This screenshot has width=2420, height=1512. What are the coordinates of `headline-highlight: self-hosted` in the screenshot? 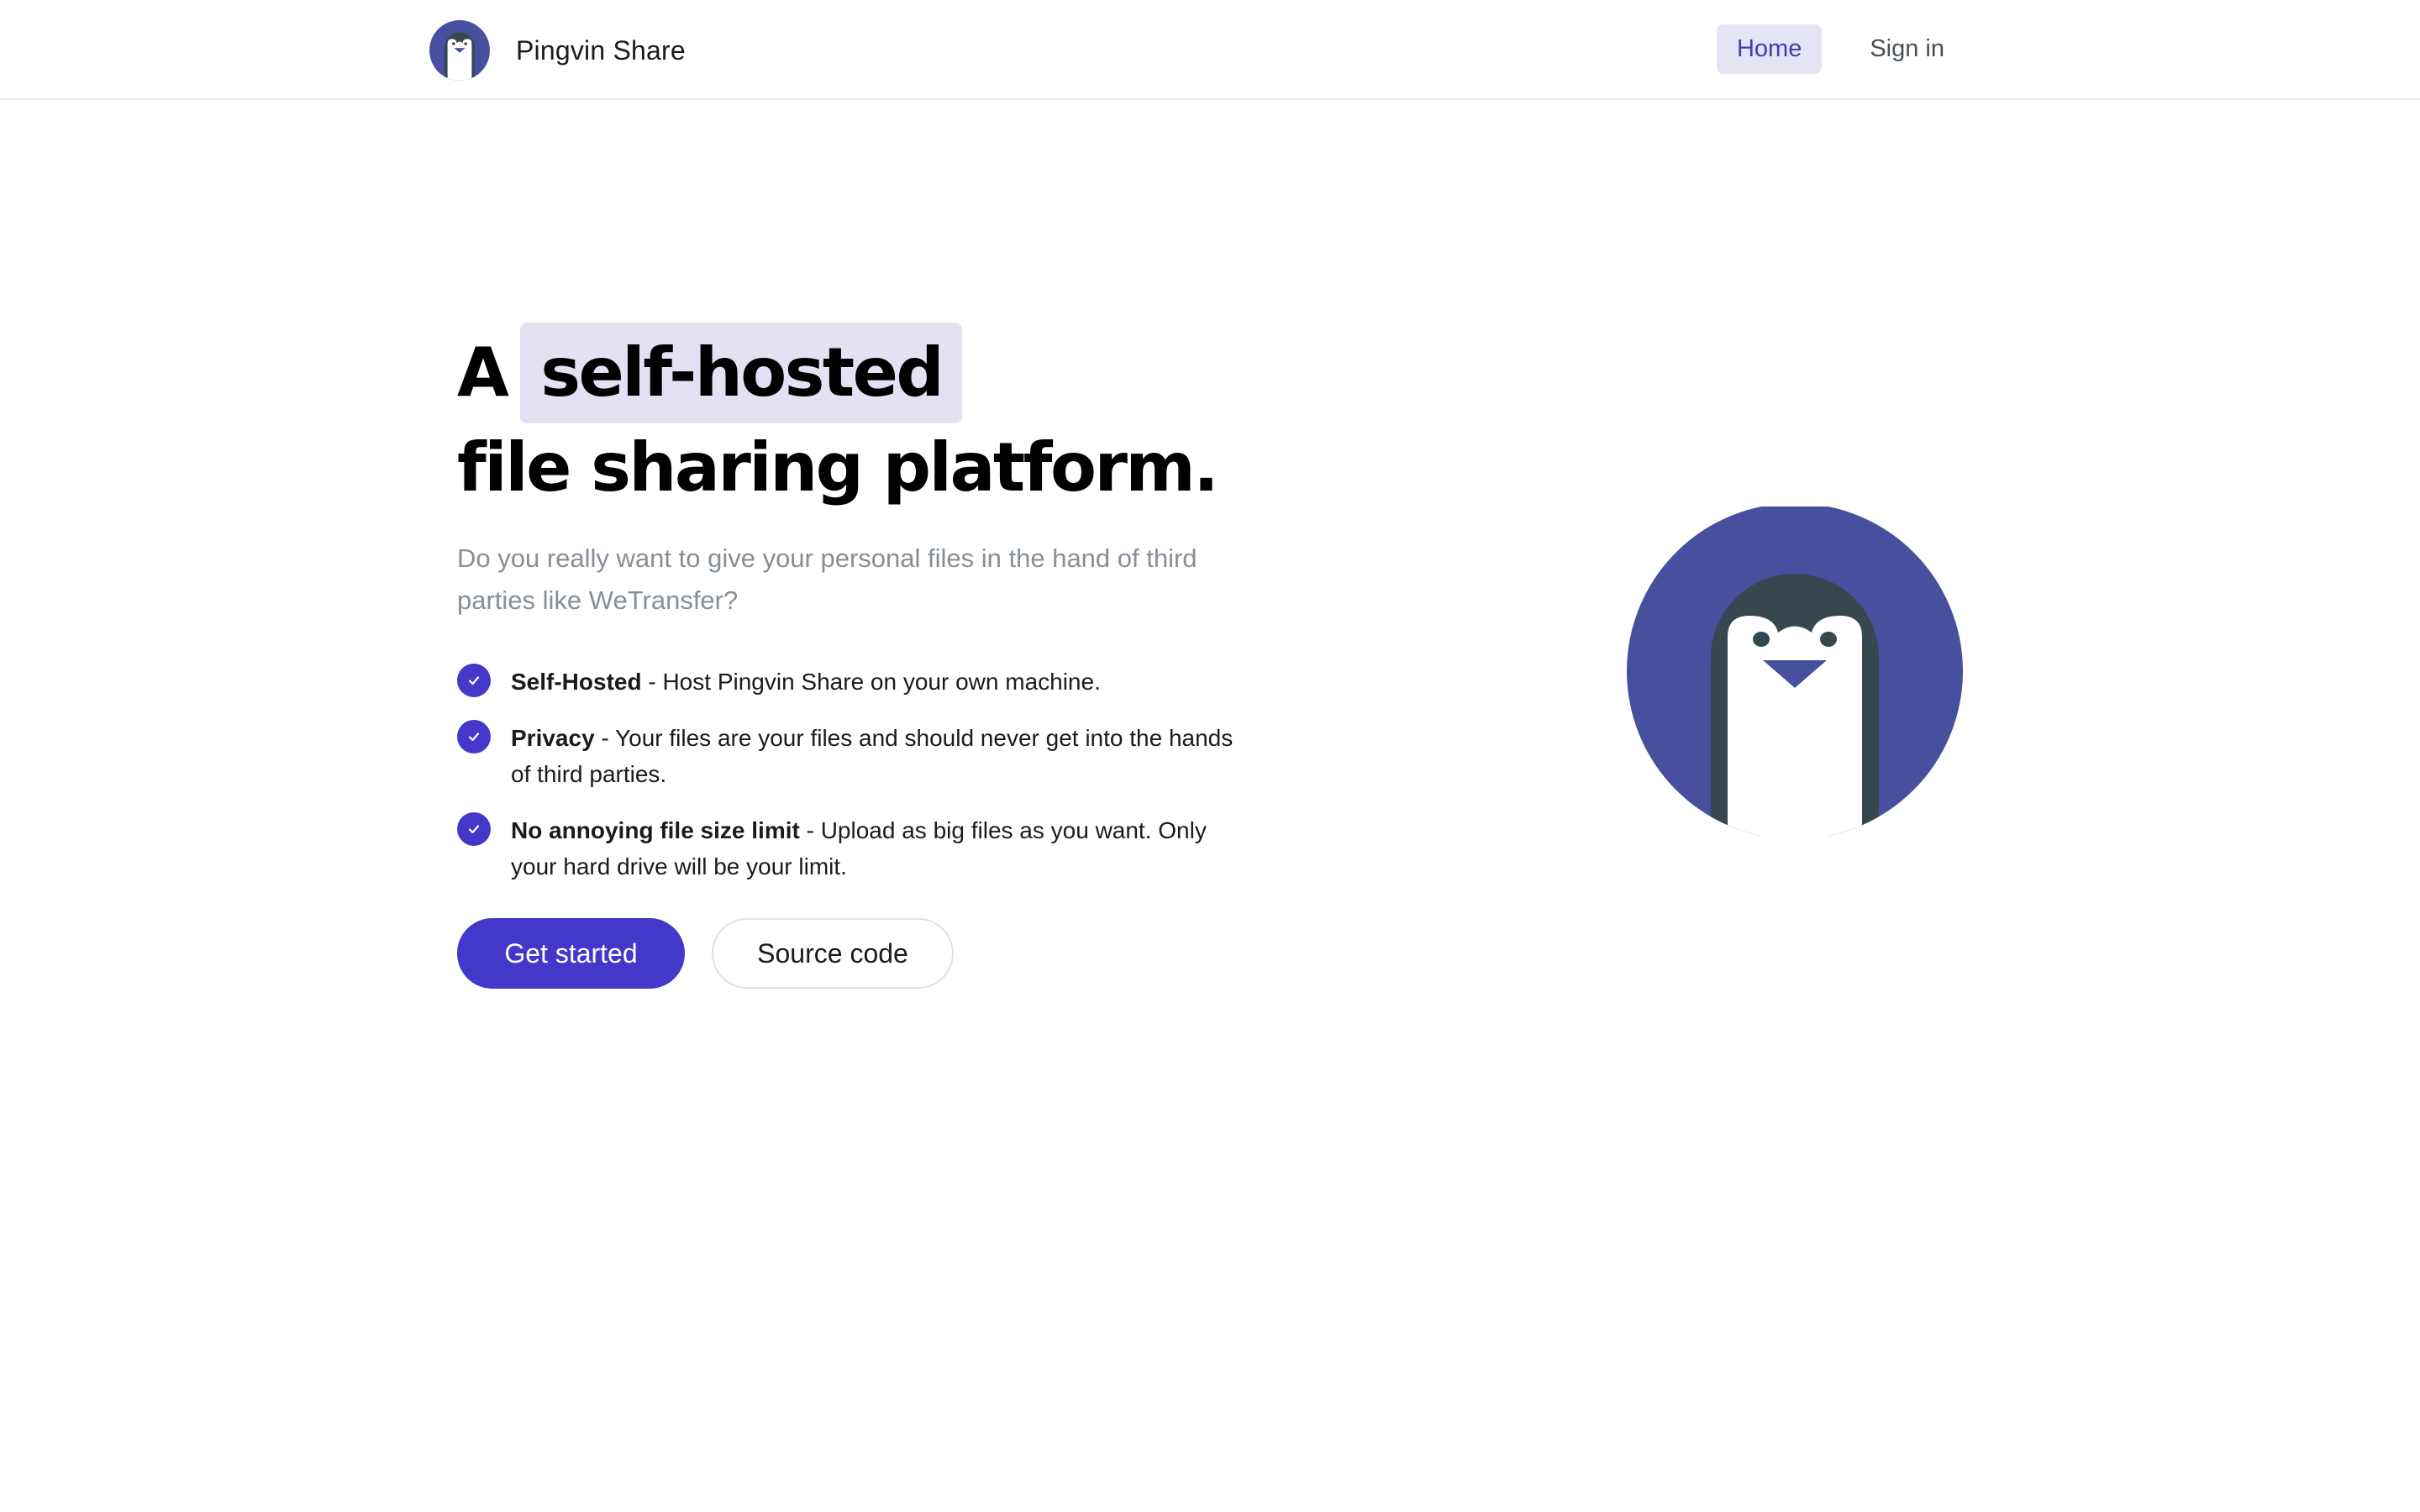 It's located at (741, 373).